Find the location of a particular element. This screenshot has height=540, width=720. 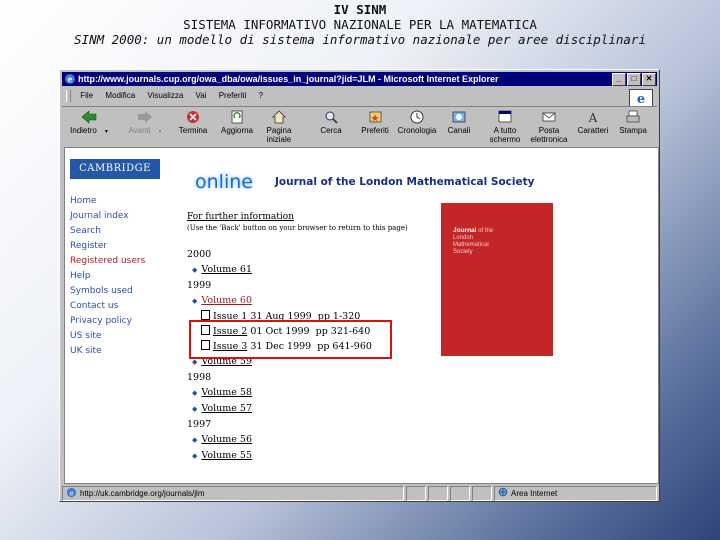

status-url: http://uk.cambridge.org/journals/jlm is located at coordinates (142, 493).